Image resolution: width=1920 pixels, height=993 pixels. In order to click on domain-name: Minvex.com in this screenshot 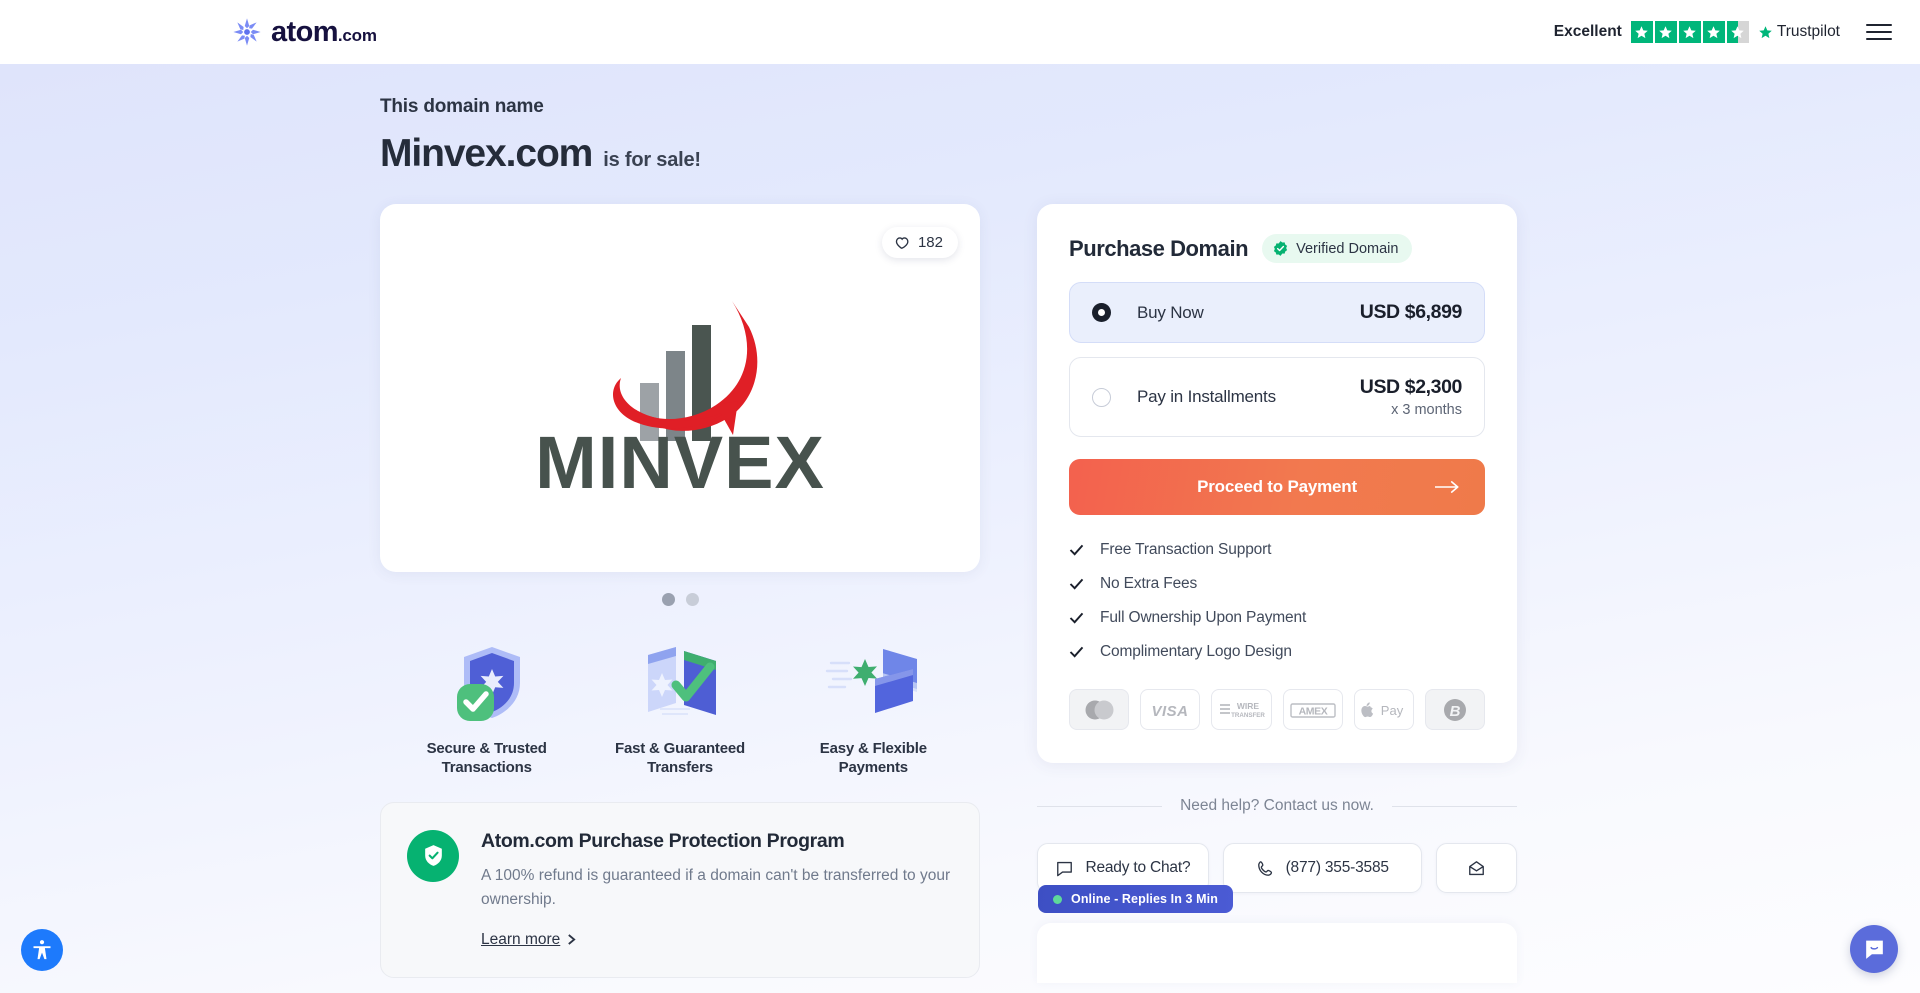, I will do `click(486, 153)`.